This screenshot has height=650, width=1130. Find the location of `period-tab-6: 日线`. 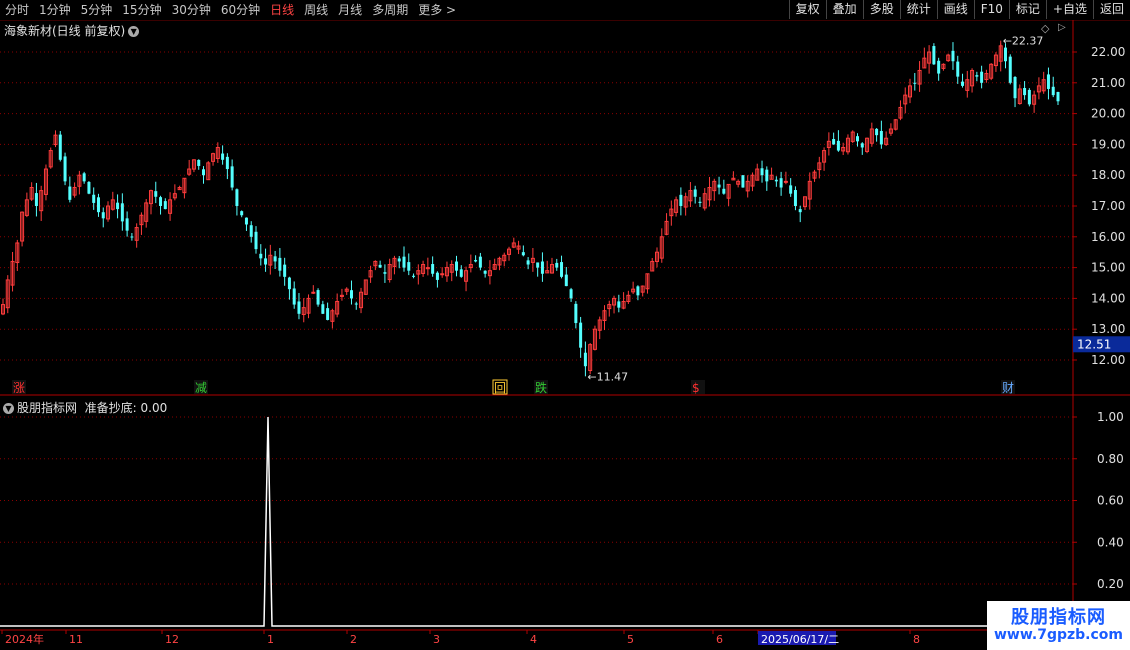

period-tab-6: 日线 is located at coordinates (282, 10).